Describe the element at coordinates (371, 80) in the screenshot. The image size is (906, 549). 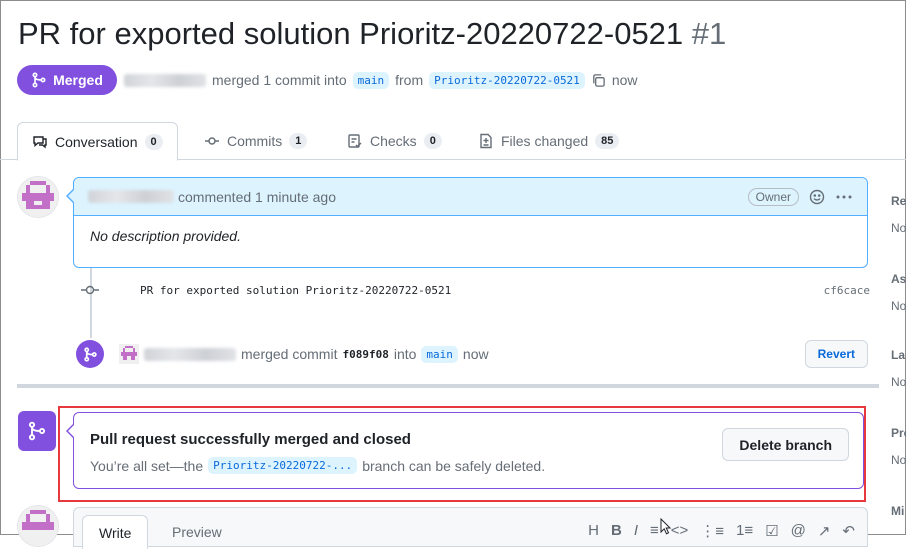
I see `base-branch: main` at that location.